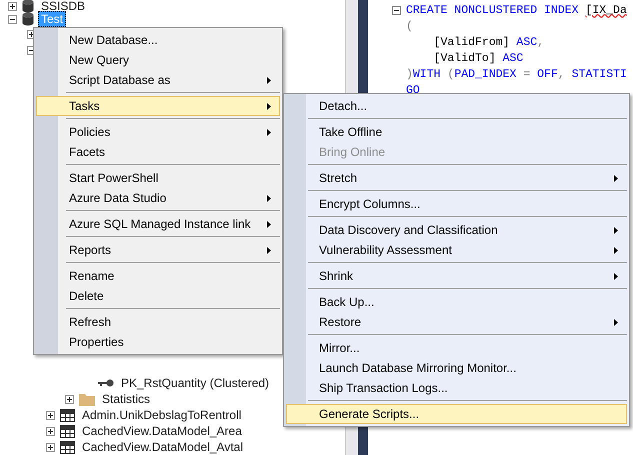 Image resolution: width=633 pixels, height=455 pixels. What do you see at coordinates (516, 10) in the screenshot?
I see `code-line: CREATE NONCLUSTERED INDEX [IX_Da` at bounding box center [516, 10].